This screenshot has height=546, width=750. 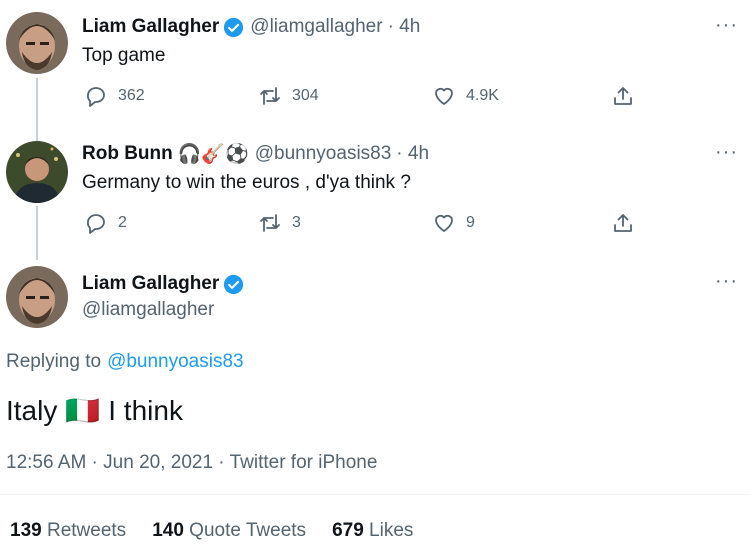 What do you see at coordinates (470, 222) in the screenshot?
I see `like-count: 9` at bounding box center [470, 222].